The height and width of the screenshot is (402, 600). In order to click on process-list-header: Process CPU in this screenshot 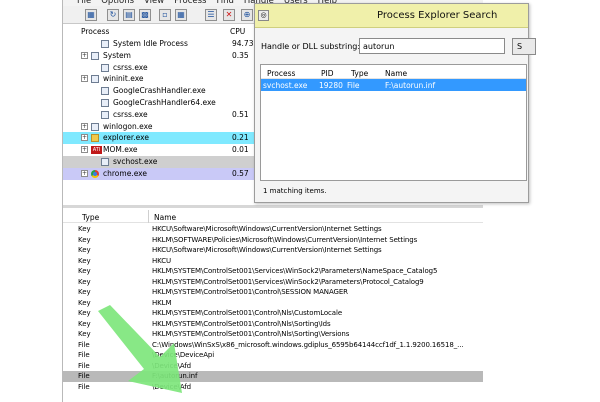, I will do `click(163, 32)`.